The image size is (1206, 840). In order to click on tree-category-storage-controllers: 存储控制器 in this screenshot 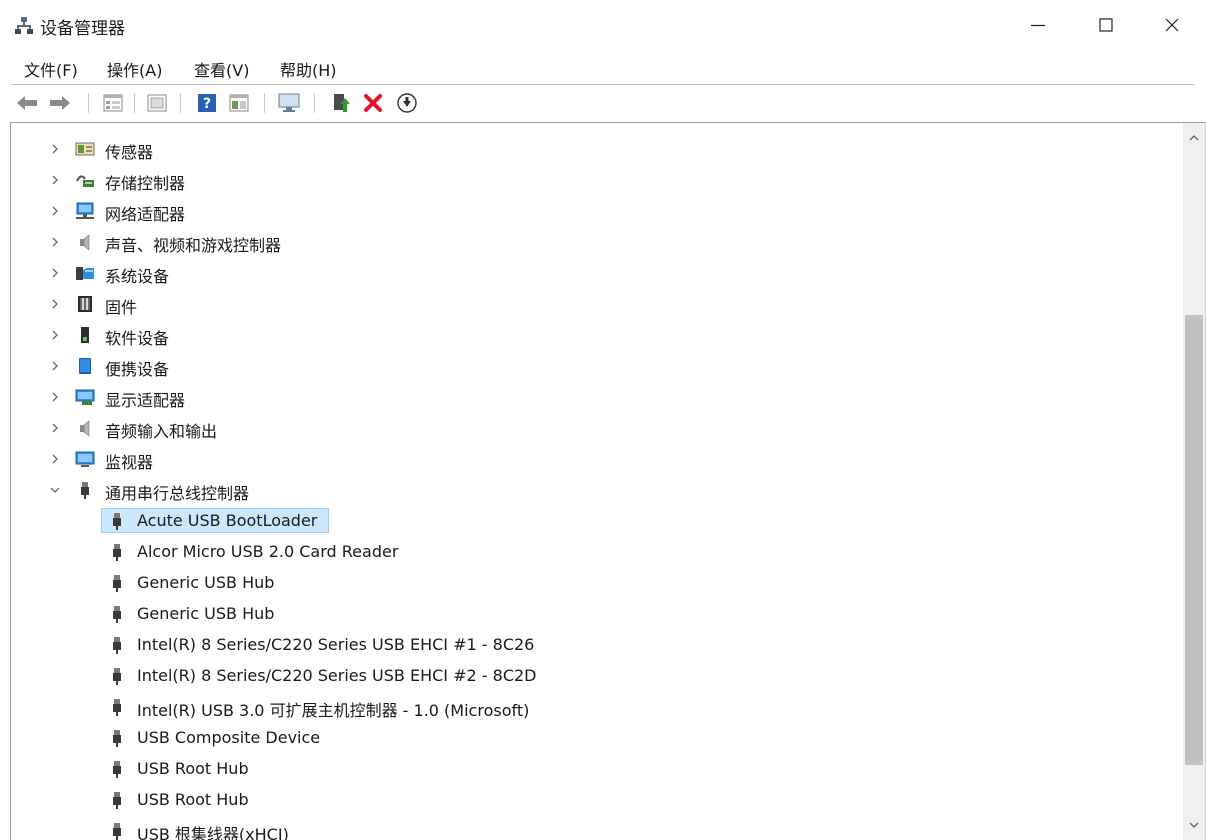, I will do `click(596, 180)`.